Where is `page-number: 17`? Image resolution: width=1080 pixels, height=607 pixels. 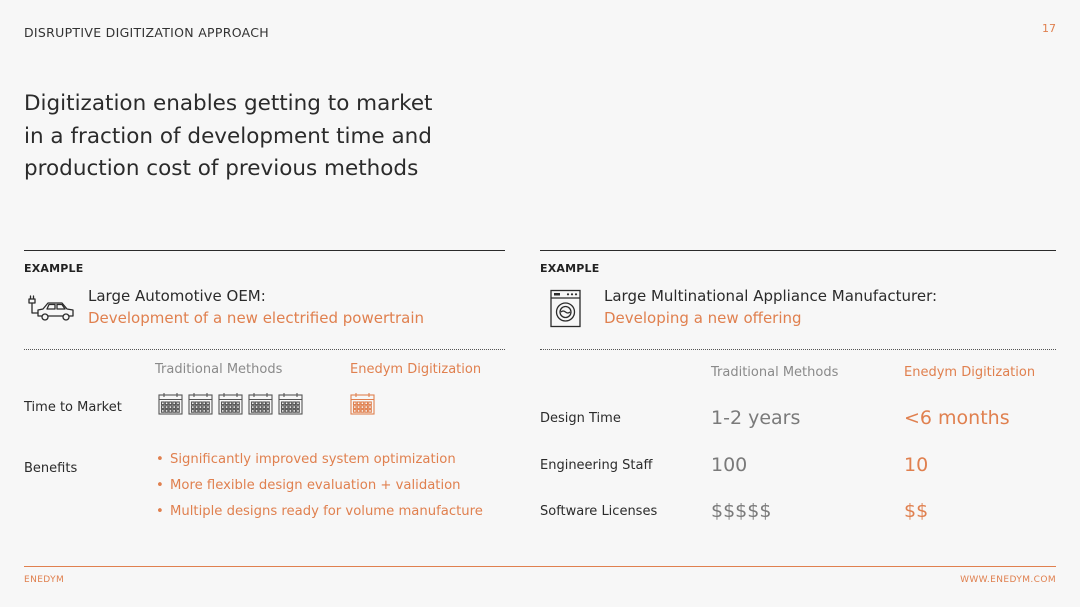
page-number: 17 is located at coordinates (1049, 28).